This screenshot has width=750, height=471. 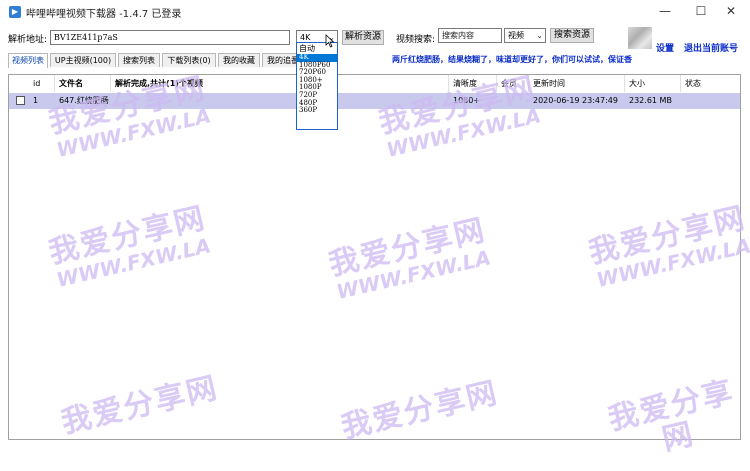 I want to click on chevron-down-icon: ⌄, so click(x=539, y=35).